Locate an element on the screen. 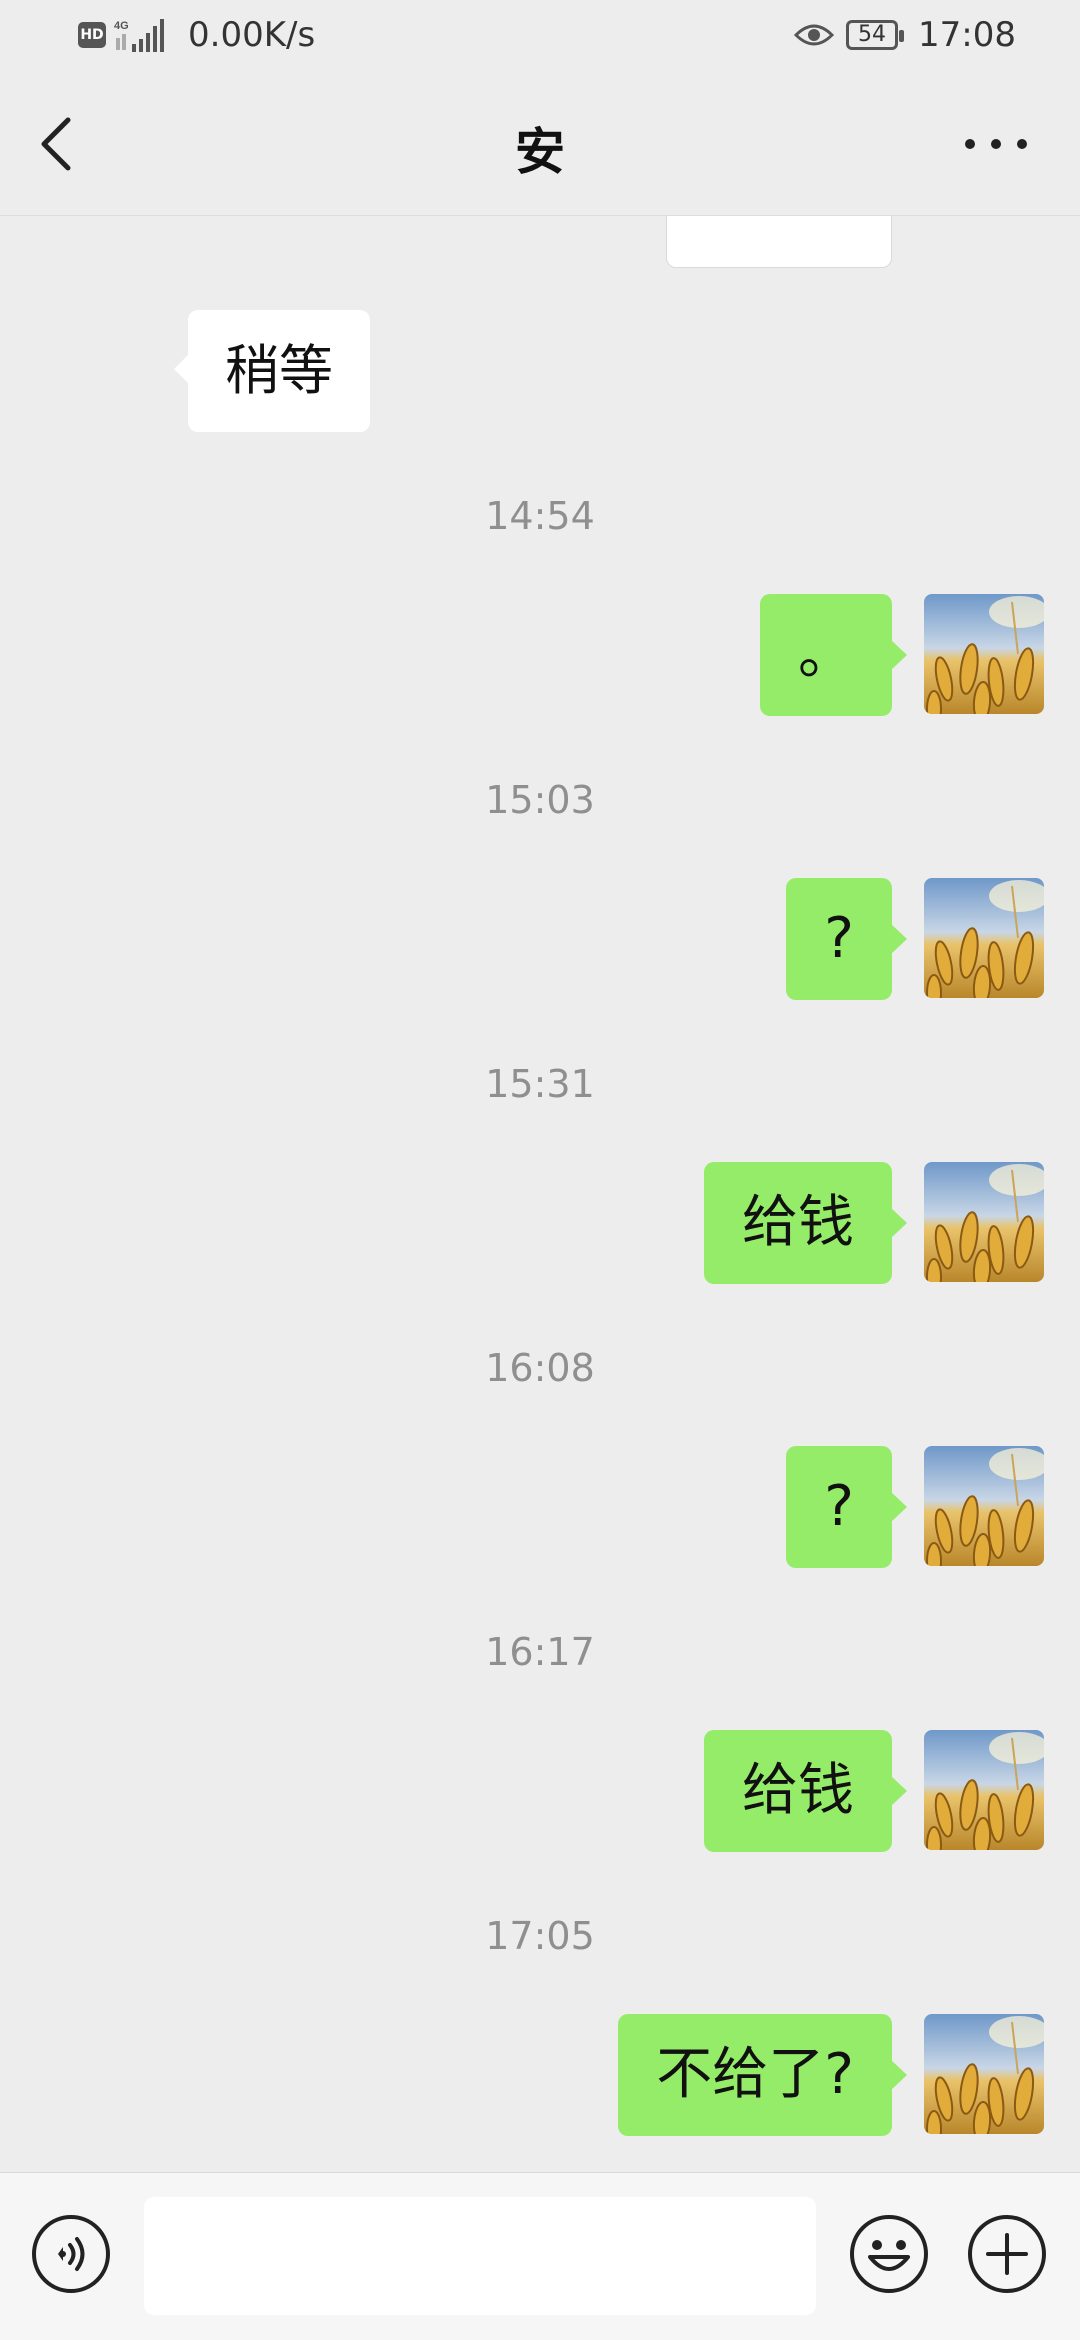 The image size is (1080, 2340). status-bar: HD 4G 0.00K/s 54 17:08 is located at coordinates (540, 36).